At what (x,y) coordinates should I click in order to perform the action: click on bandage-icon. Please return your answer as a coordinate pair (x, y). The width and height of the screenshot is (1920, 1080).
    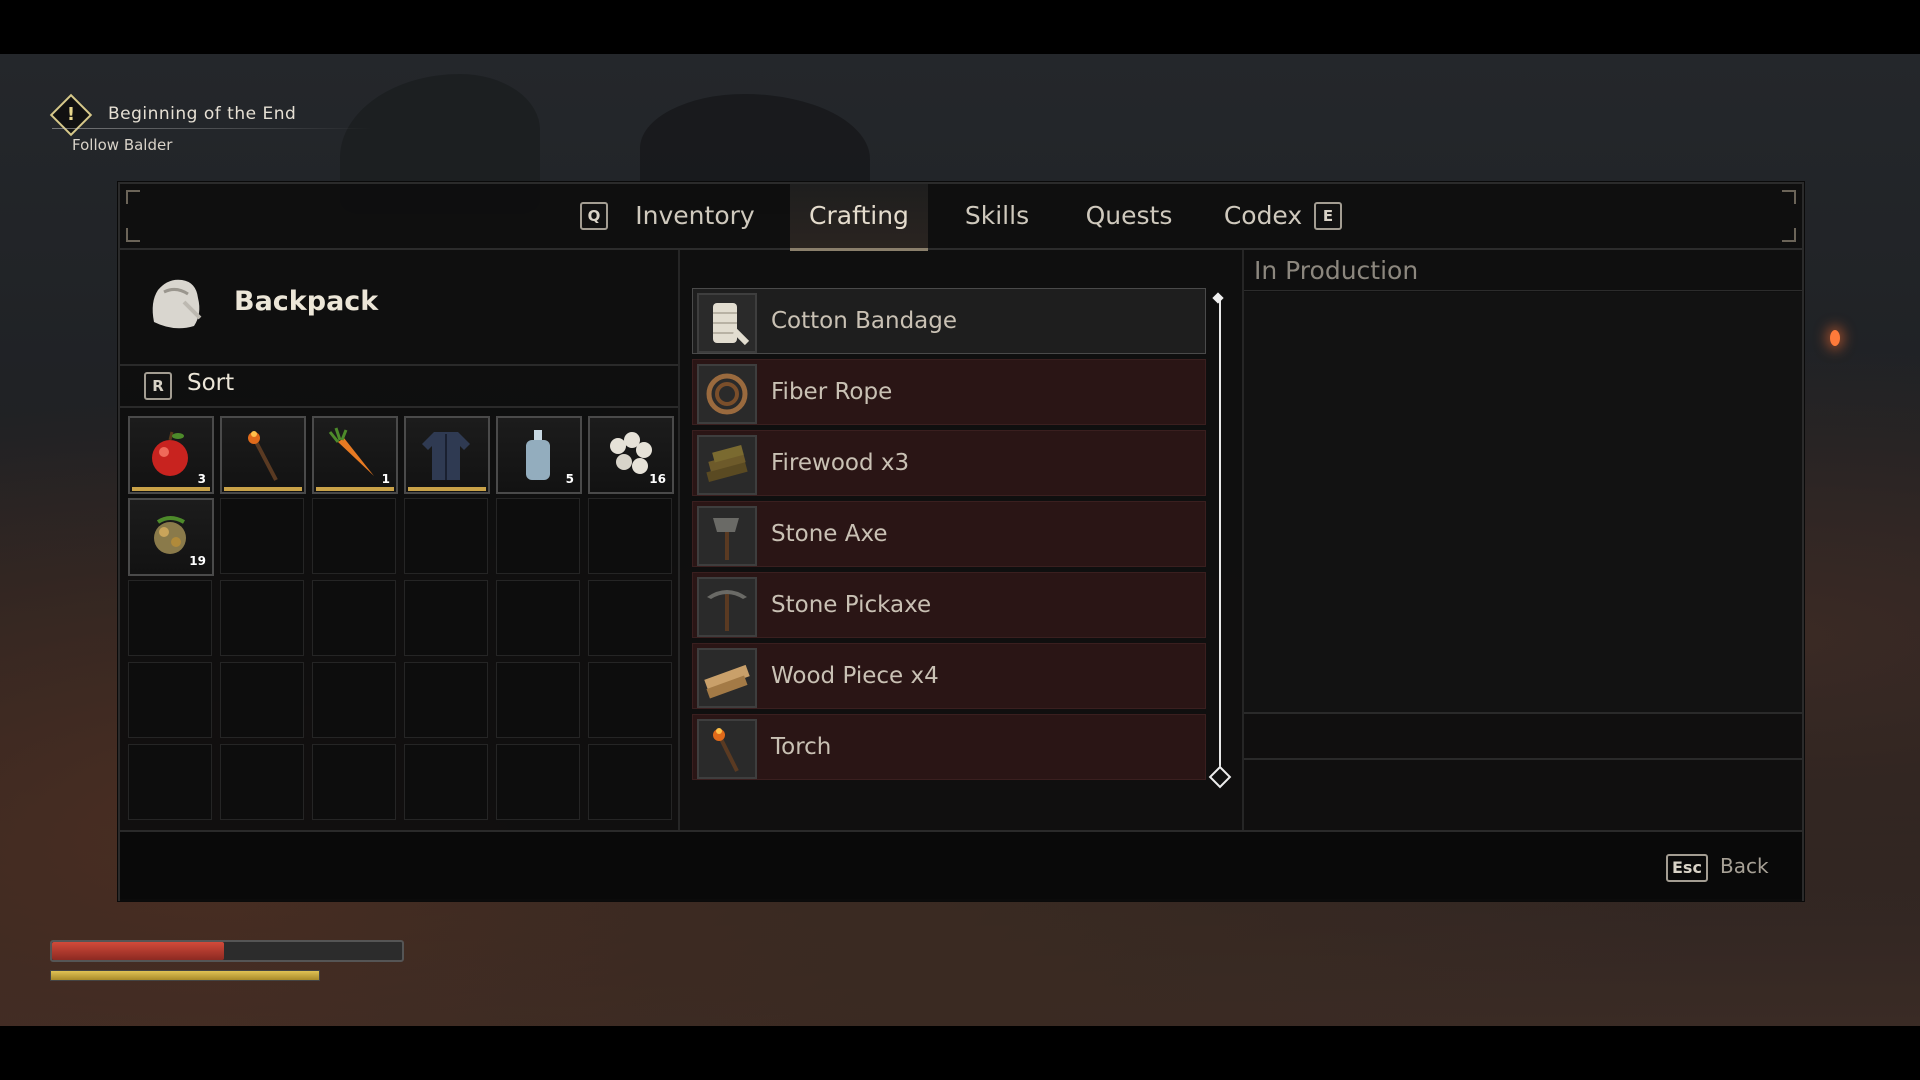
    Looking at the image, I should click on (727, 323).